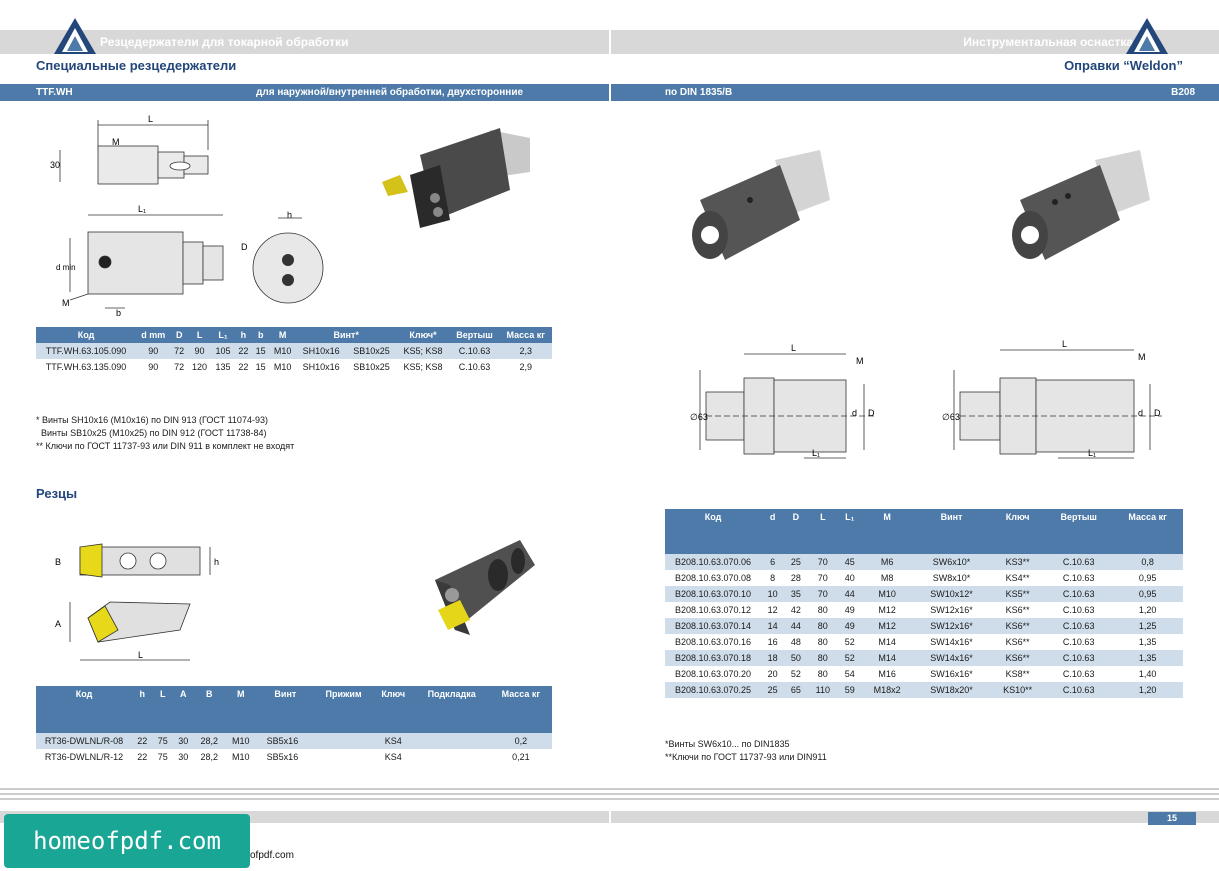 Image resolution: width=1219 pixels, height=871 pixels. Describe the element at coordinates (54, 92) in the screenshot. I see `product-code-left: TTF.WH` at that location.